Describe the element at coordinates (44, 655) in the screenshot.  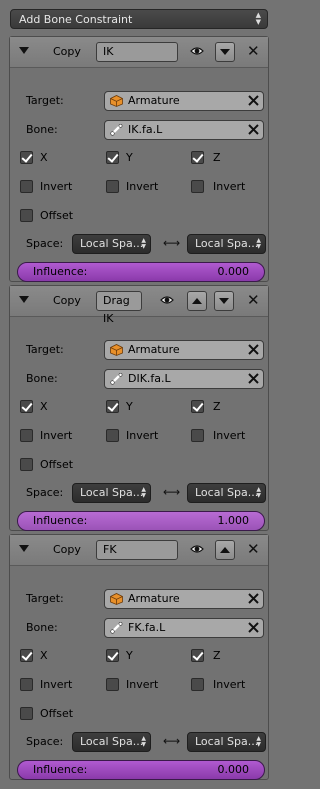
I see `x-label: X` at that location.